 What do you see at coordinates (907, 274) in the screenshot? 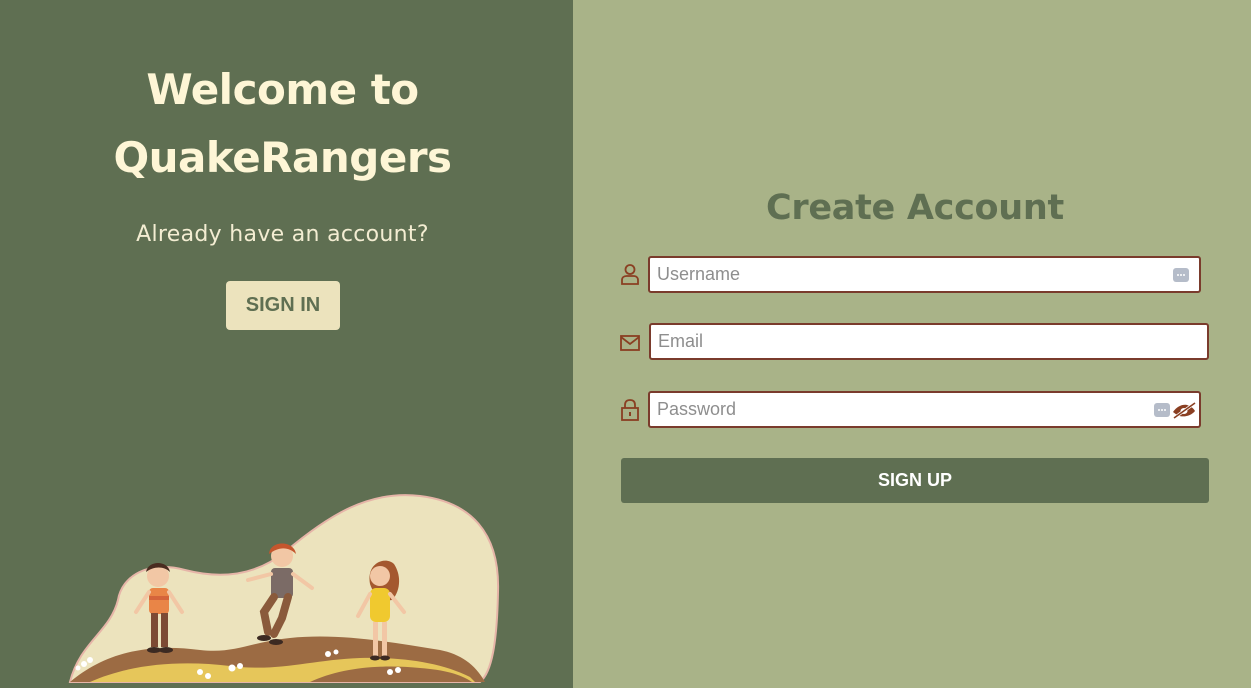
I see `username-input` at bounding box center [907, 274].